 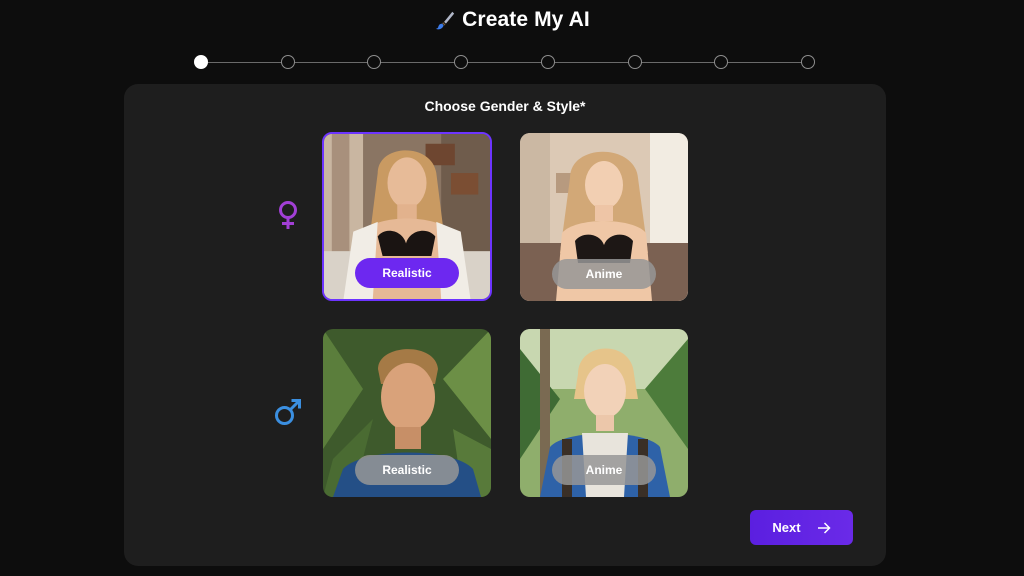 What do you see at coordinates (407, 216) in the screenshot?
I see `female-realistic-card: Realistic` at bounding box center [407, 216].